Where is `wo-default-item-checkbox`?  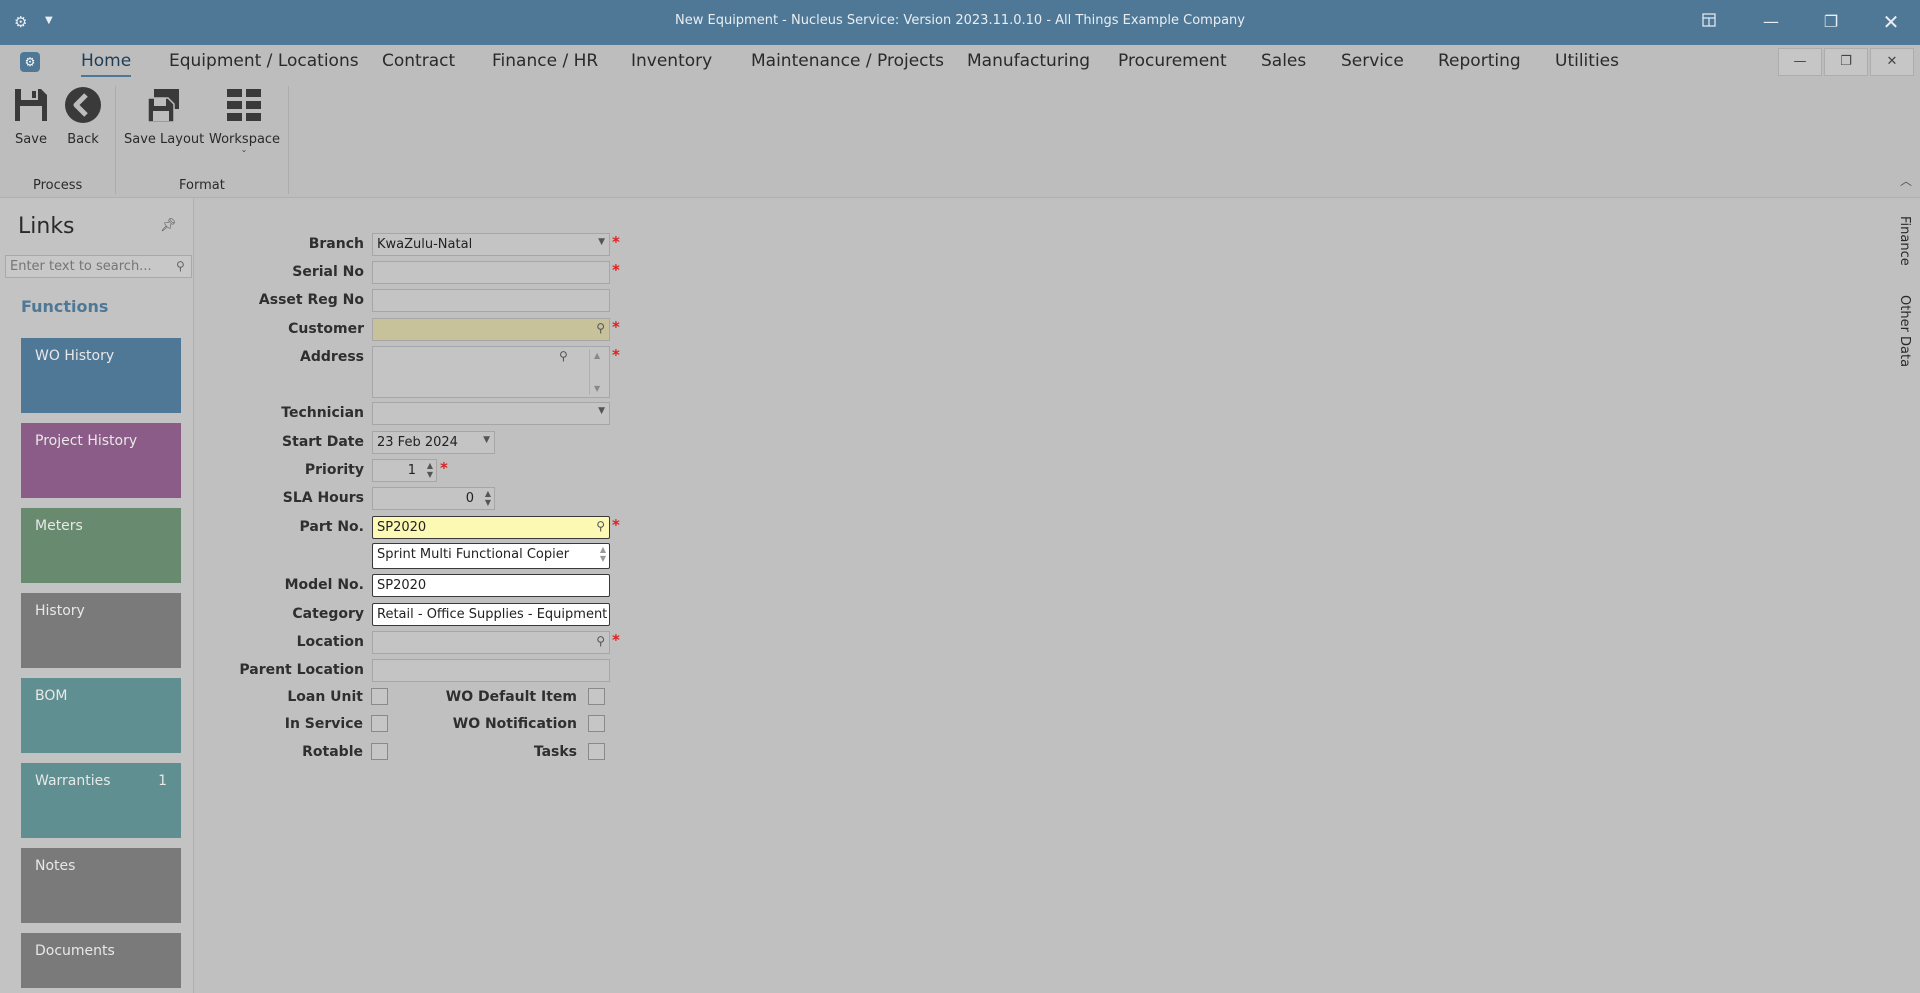
wo-default-item-checkbox is located at coordinates (596, 696).